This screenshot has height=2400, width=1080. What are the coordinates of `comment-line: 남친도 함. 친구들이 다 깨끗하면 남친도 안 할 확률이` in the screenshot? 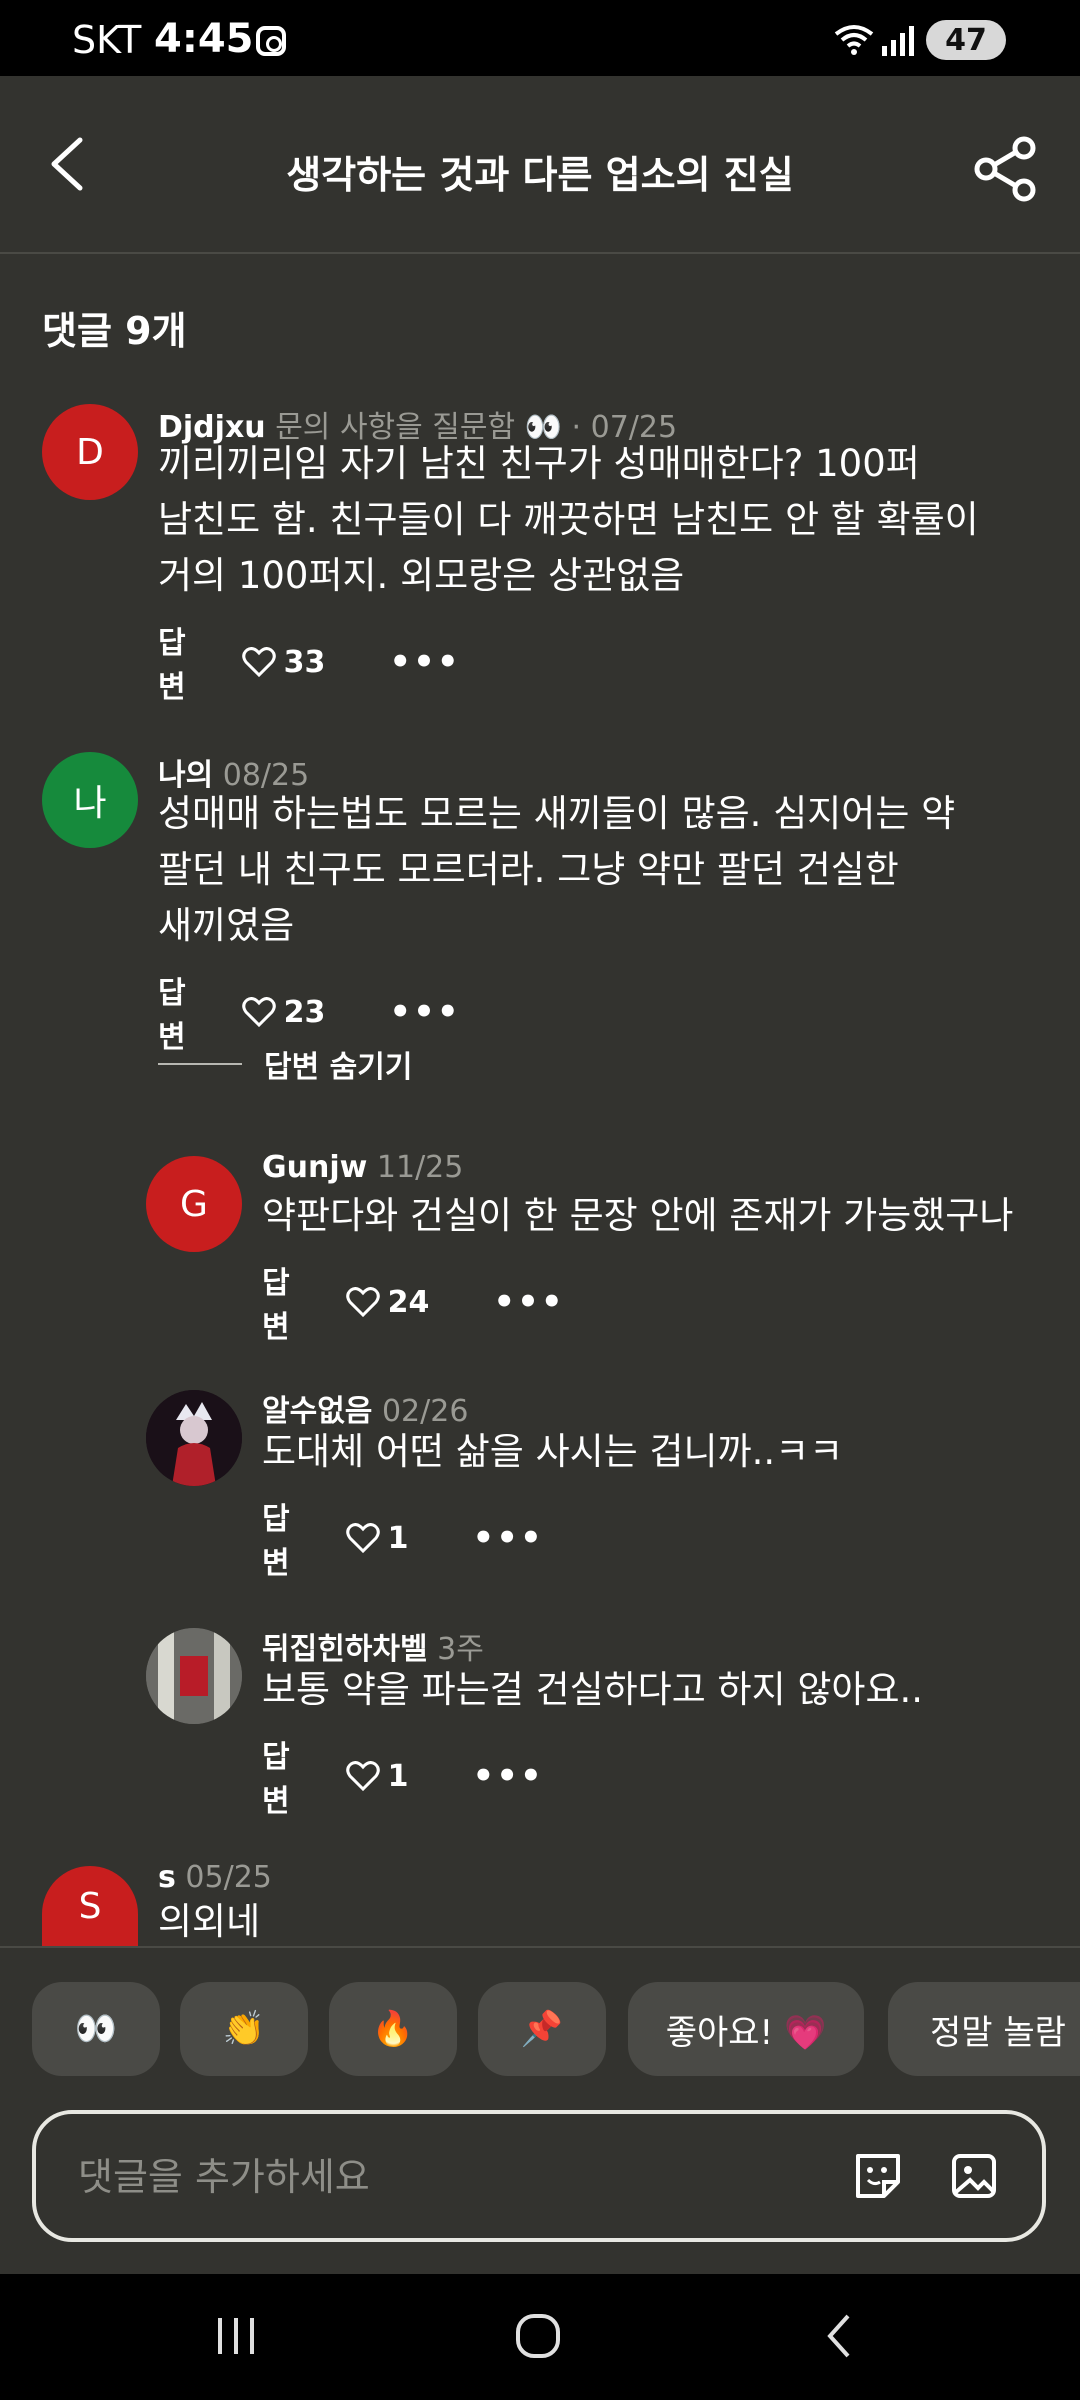 It's located at (568, 519).